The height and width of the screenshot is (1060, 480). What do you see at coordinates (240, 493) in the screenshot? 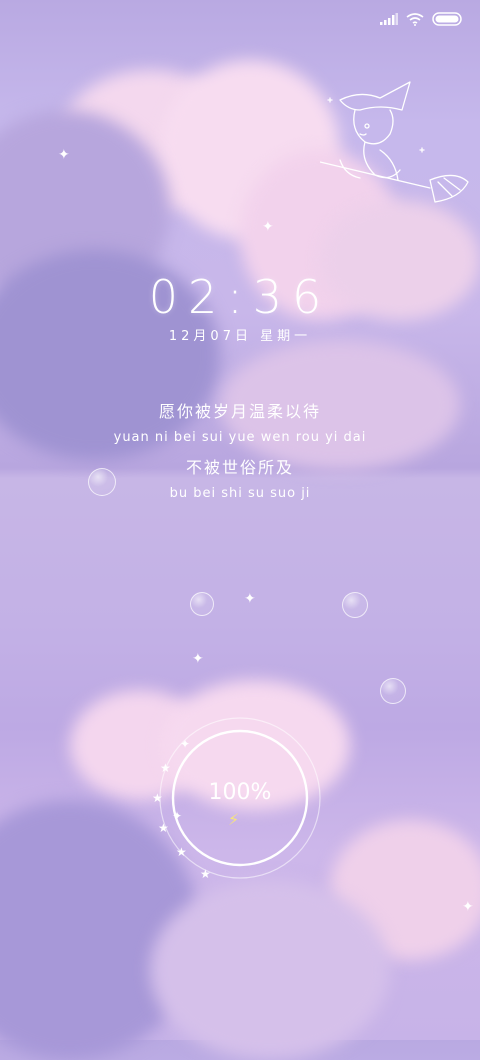
I see `poem-line2-pinyin: bu bei shi su suo ji` at bounding box center [240, 493].